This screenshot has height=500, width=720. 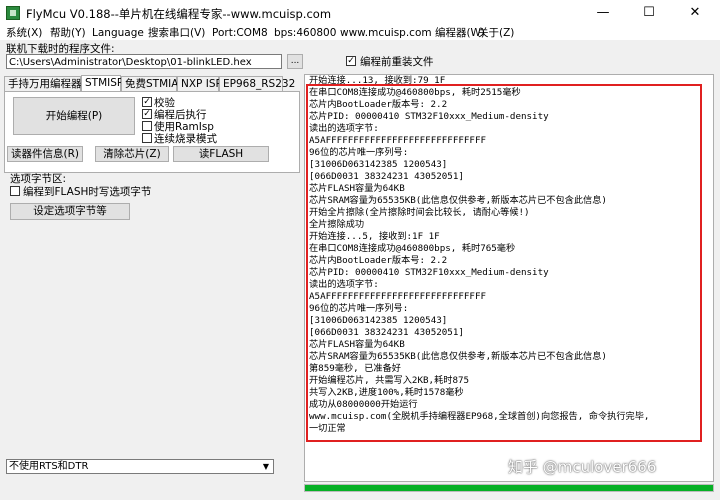 I want to click on menu-programmer: www.mcuisp.com 编程器(W), so click(x=412, y=33).